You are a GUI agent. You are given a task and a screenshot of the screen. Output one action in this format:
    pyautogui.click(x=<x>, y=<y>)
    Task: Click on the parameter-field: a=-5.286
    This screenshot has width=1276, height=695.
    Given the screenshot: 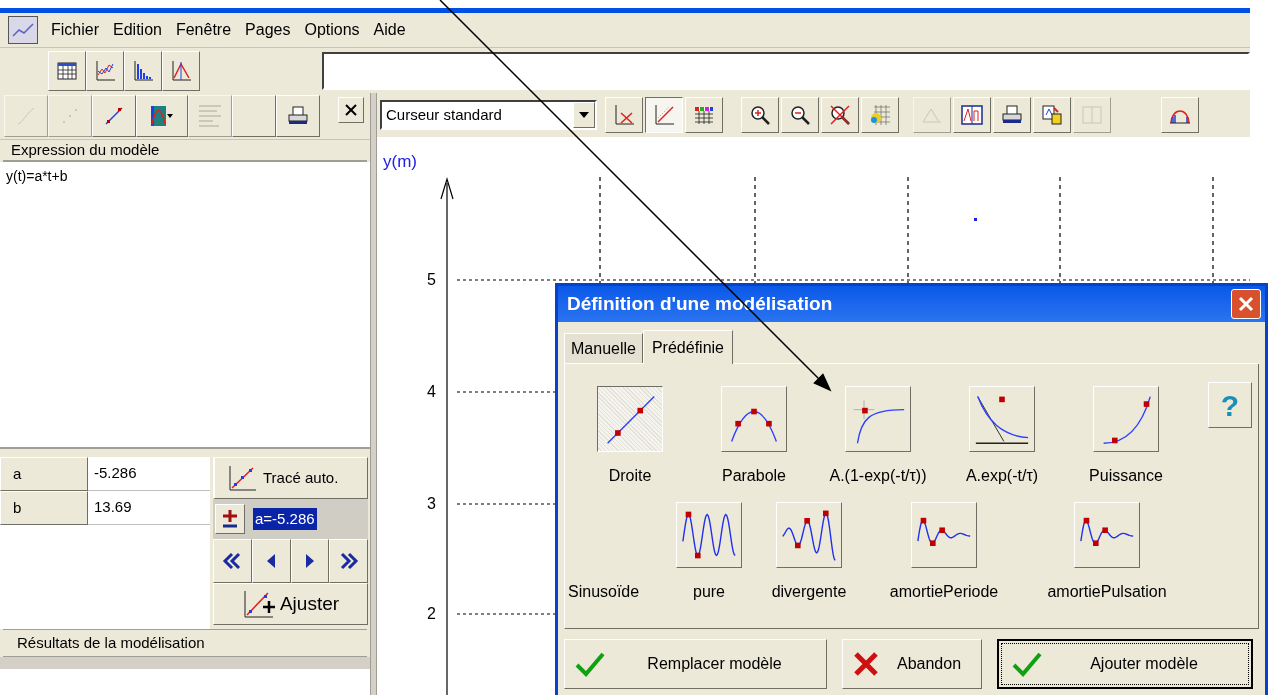 What is the action you would take?
    pyautogui.click(x=285, y=519)
    